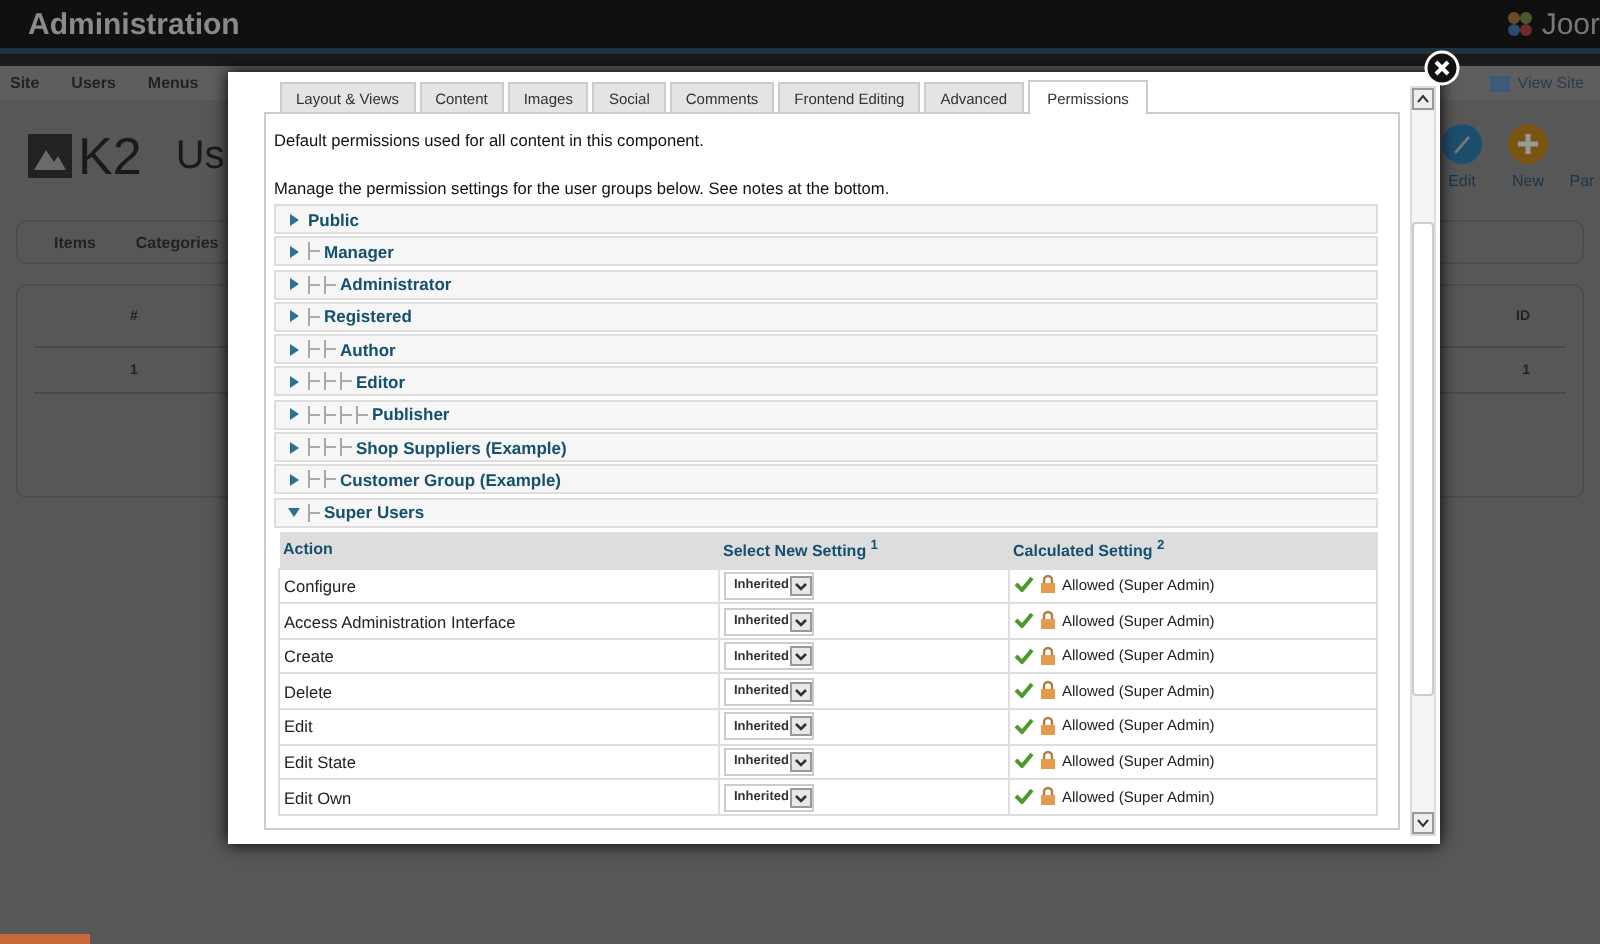 Image resolution: width=1600 pixels, height=944 pixels. What do you see at coordinates (1442, 68) in the screenshot?
I see `close-button` at bounding box center [1442, 68].